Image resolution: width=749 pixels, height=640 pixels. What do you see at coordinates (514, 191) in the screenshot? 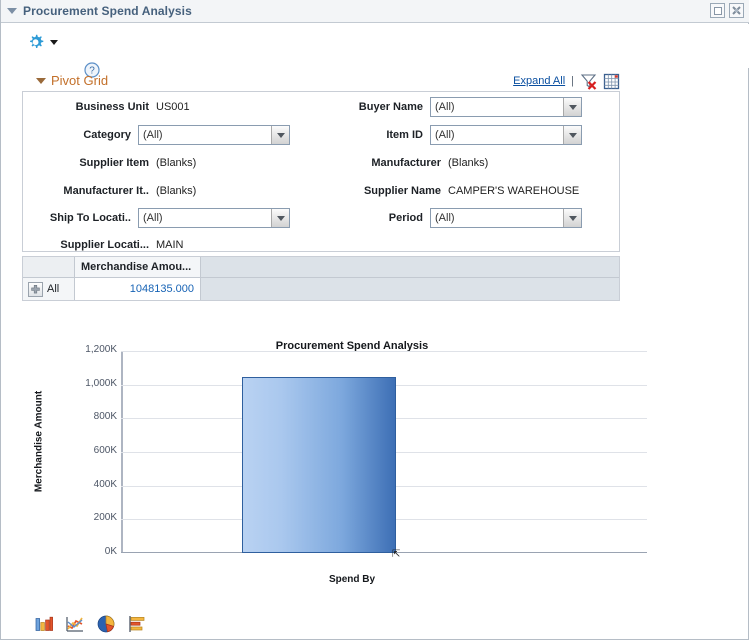
I see `filter-value: CAMPER'S WAREHOUSE` at bounding box center [514, 191].